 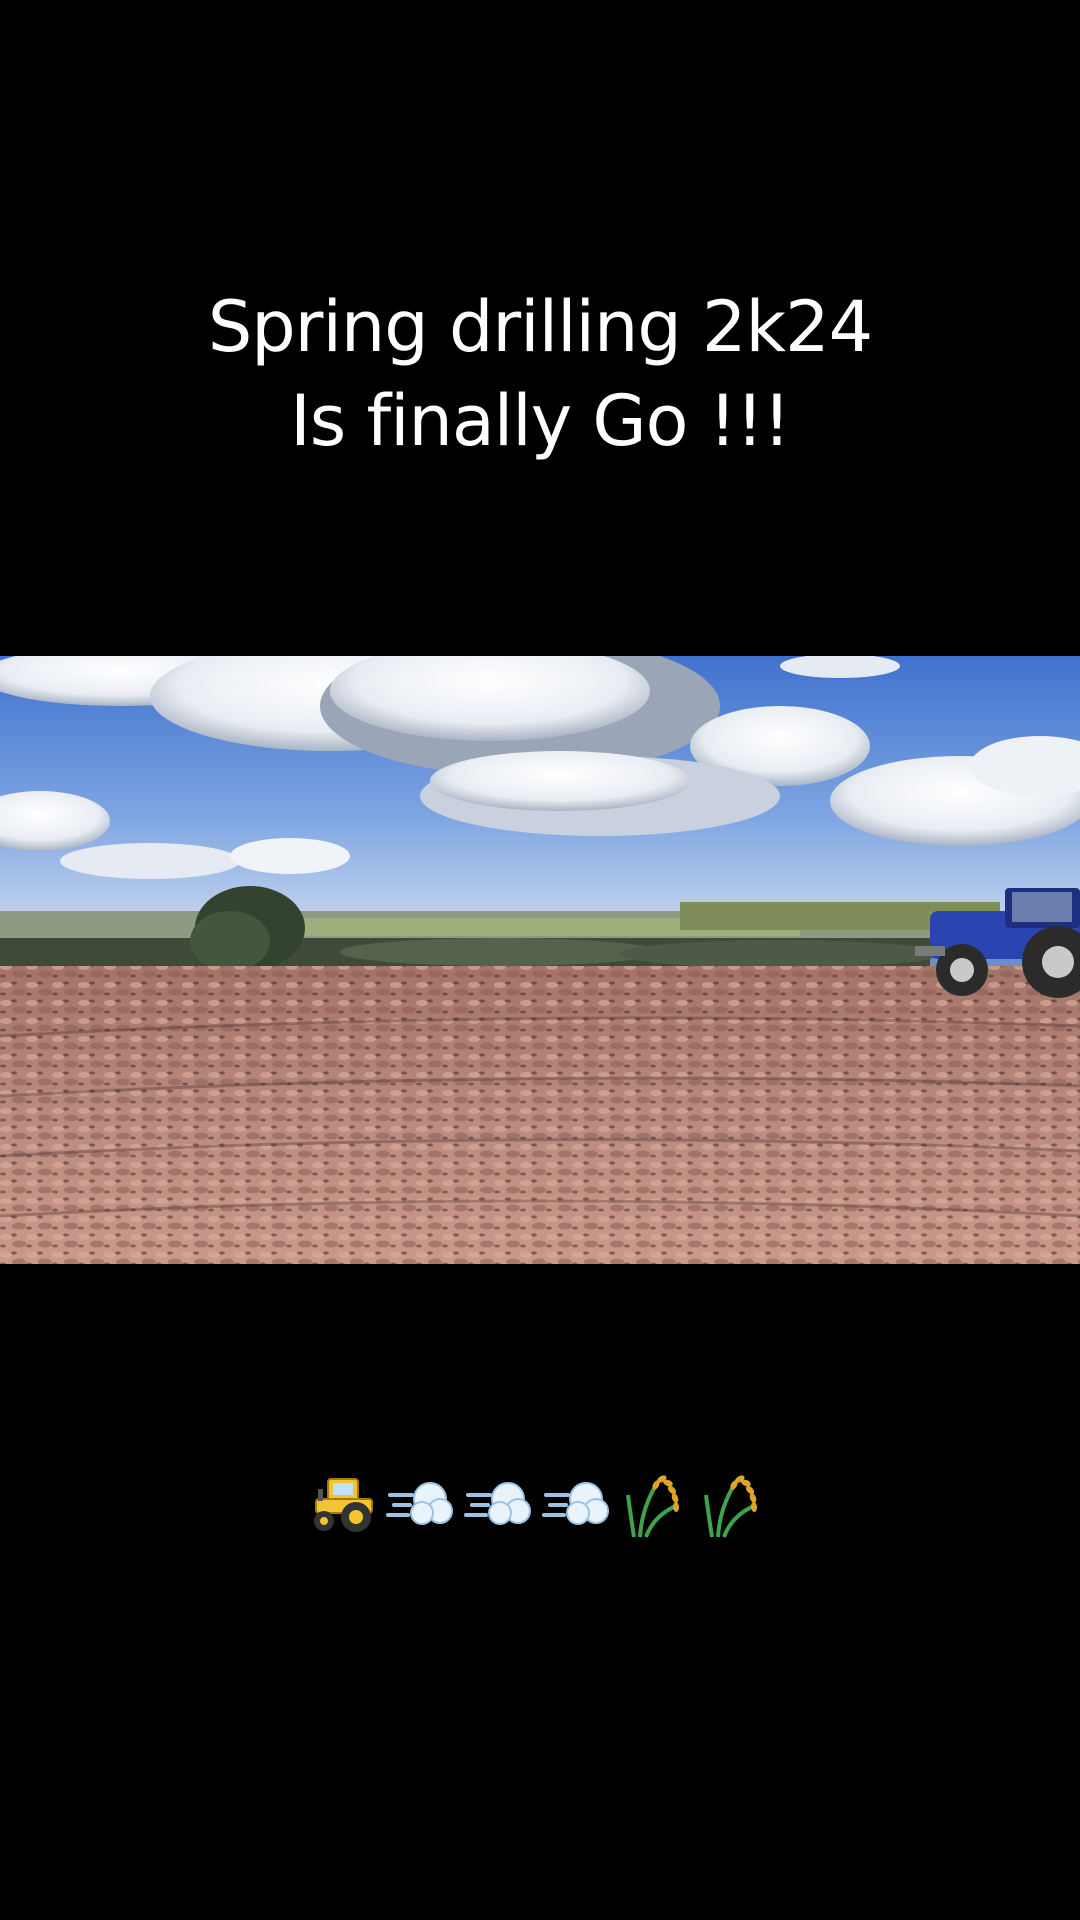 I want to click on caption-line-2: Is finally Go !!!, so click(x=540, y=421).